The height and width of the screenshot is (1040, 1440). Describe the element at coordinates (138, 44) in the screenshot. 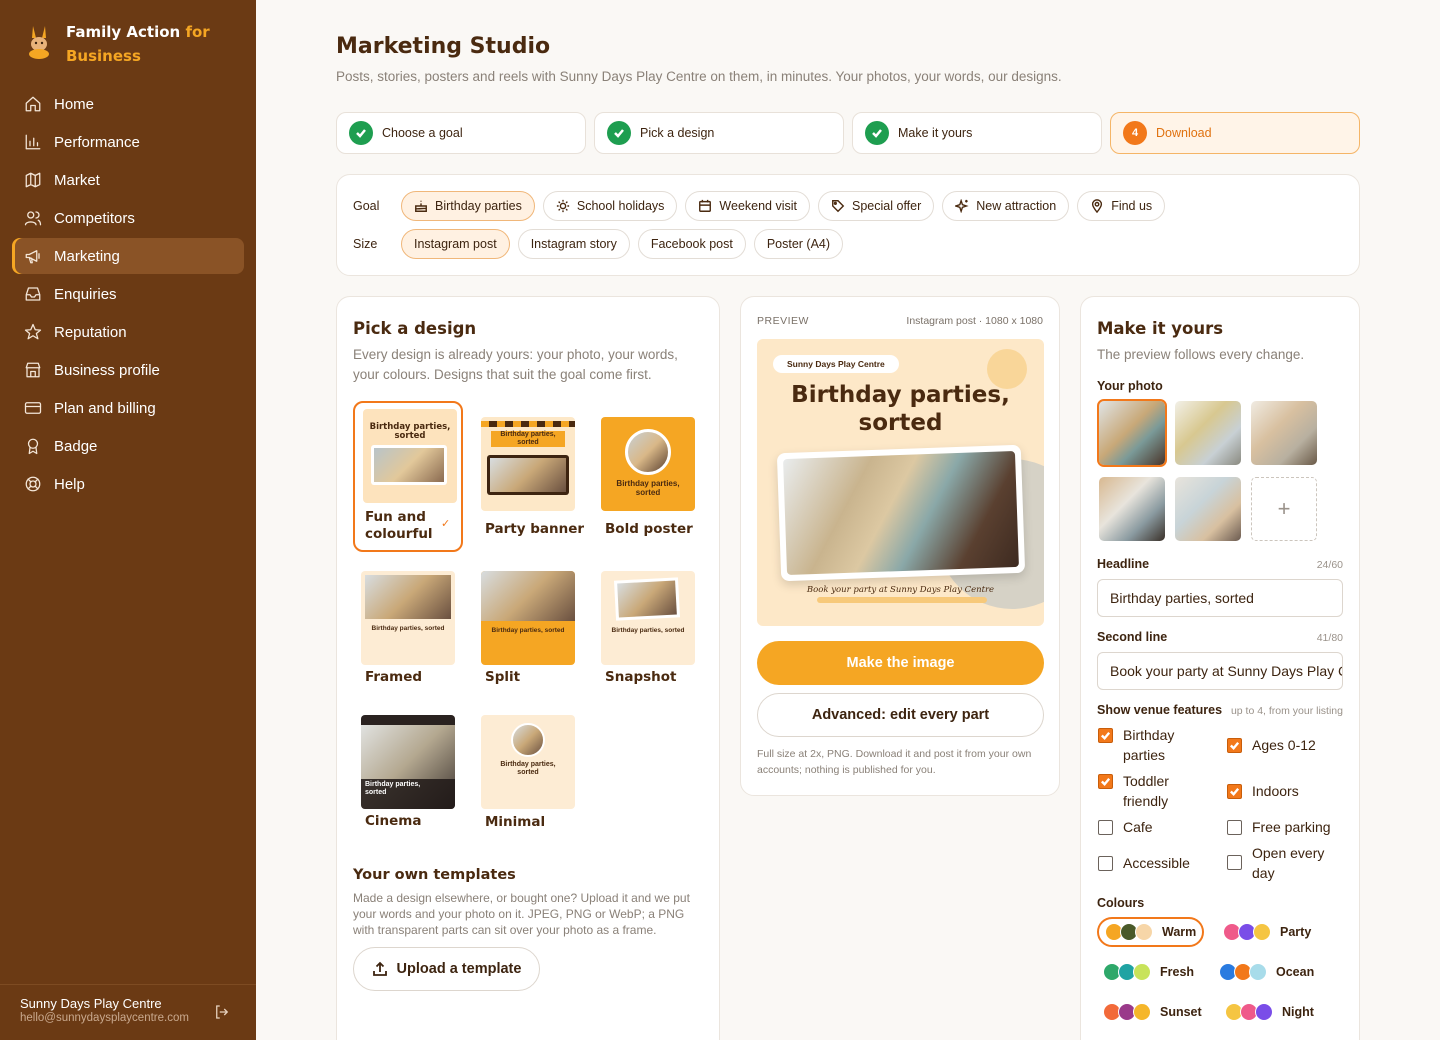

I see `brand-name: Family Action for Business` at that location.